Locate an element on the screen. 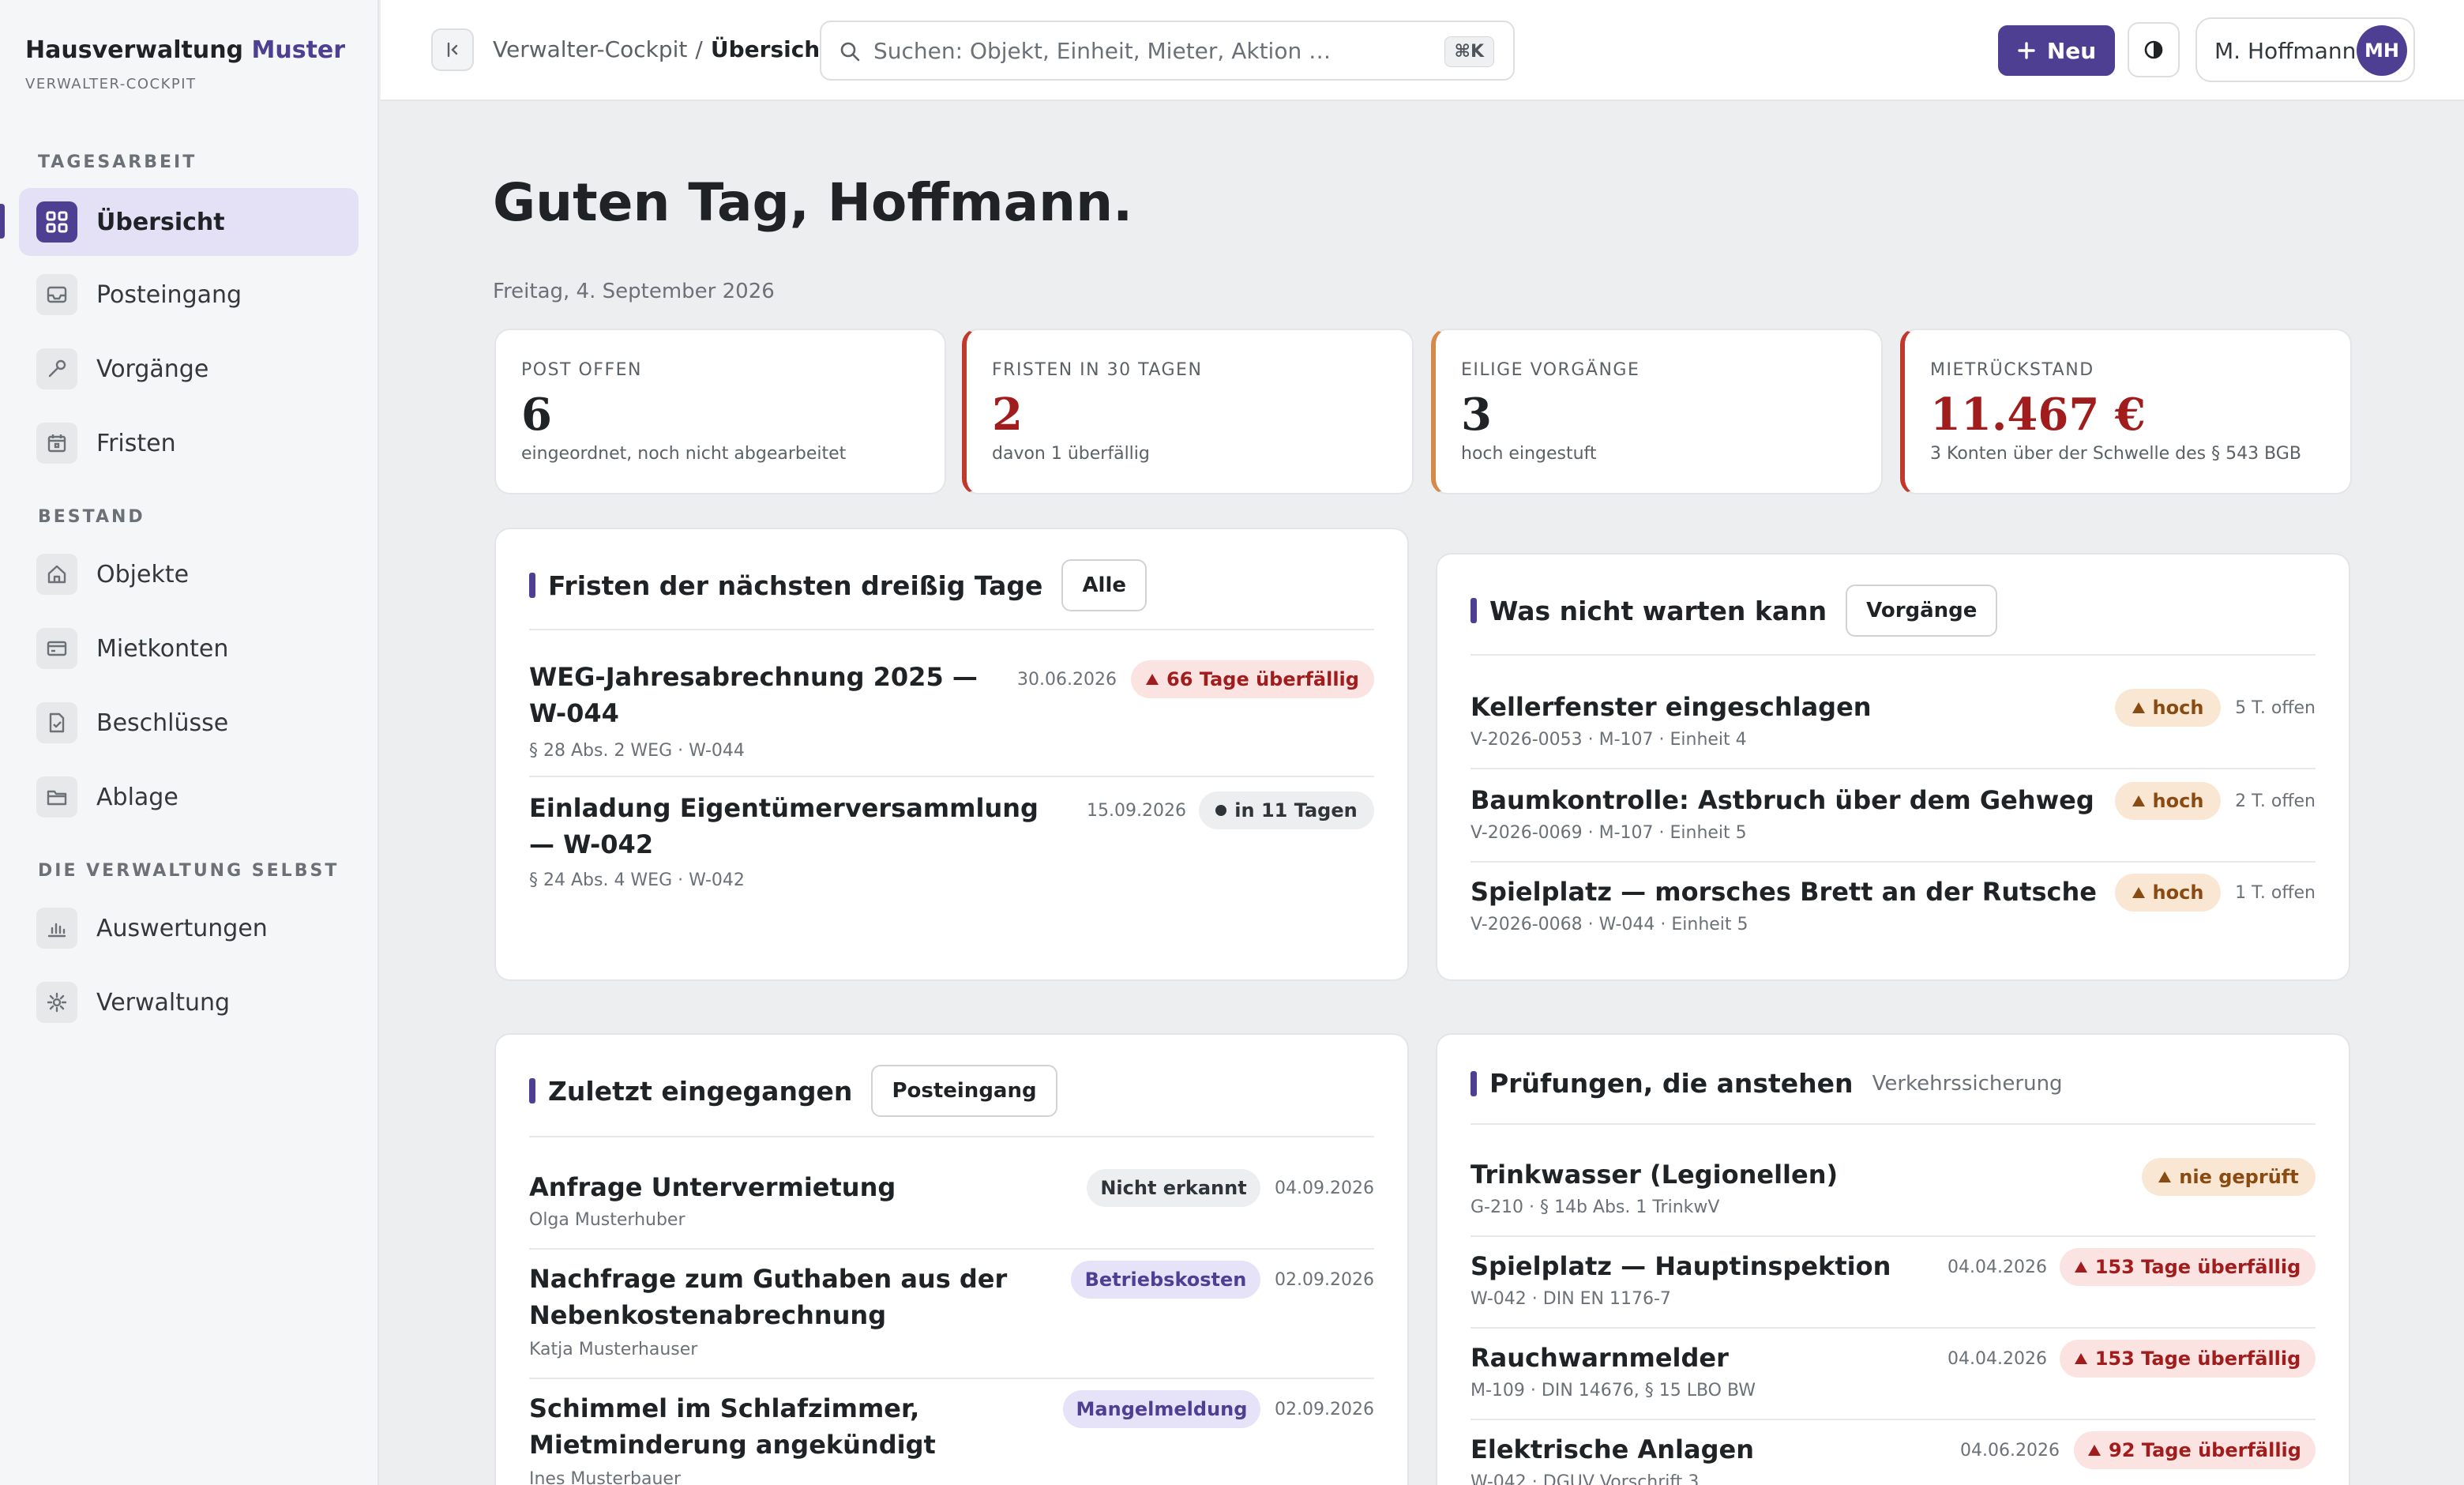 This screenshot has width=2464, height=1485. collapse-sidebar-button is located at coordinates (452, 49).